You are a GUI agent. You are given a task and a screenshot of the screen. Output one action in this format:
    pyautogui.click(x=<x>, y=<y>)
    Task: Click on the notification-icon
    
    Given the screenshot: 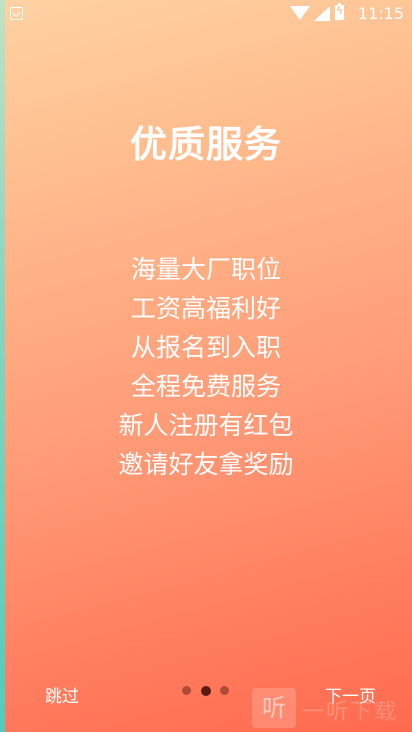 What is the action you would take?
    pyautogui.click(x=16, y=13)
    